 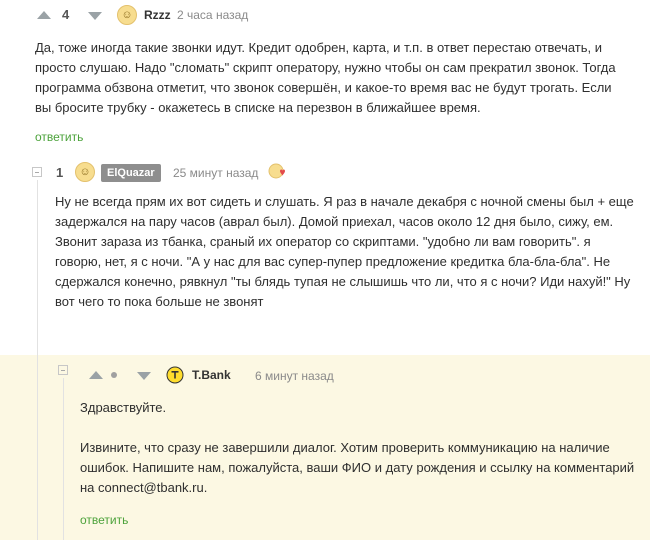 I want to click on comment-time: 25 минут назад, so click(x=215, y=173).